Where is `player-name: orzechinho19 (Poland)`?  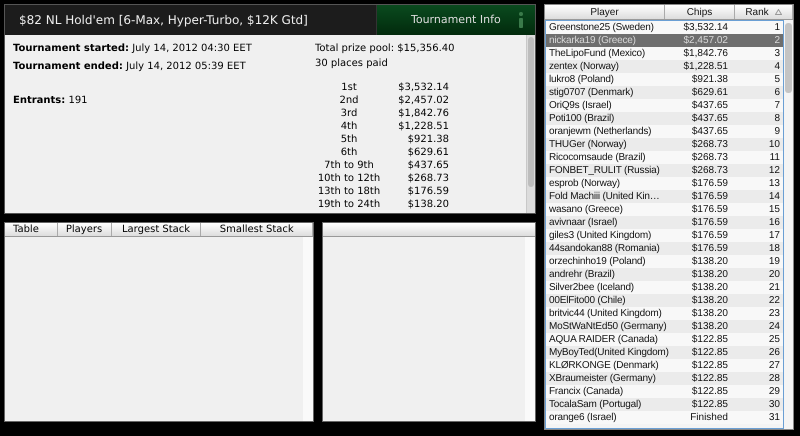 player-name: orzechinho19 (Poland) is located at coordinates (597, 261).